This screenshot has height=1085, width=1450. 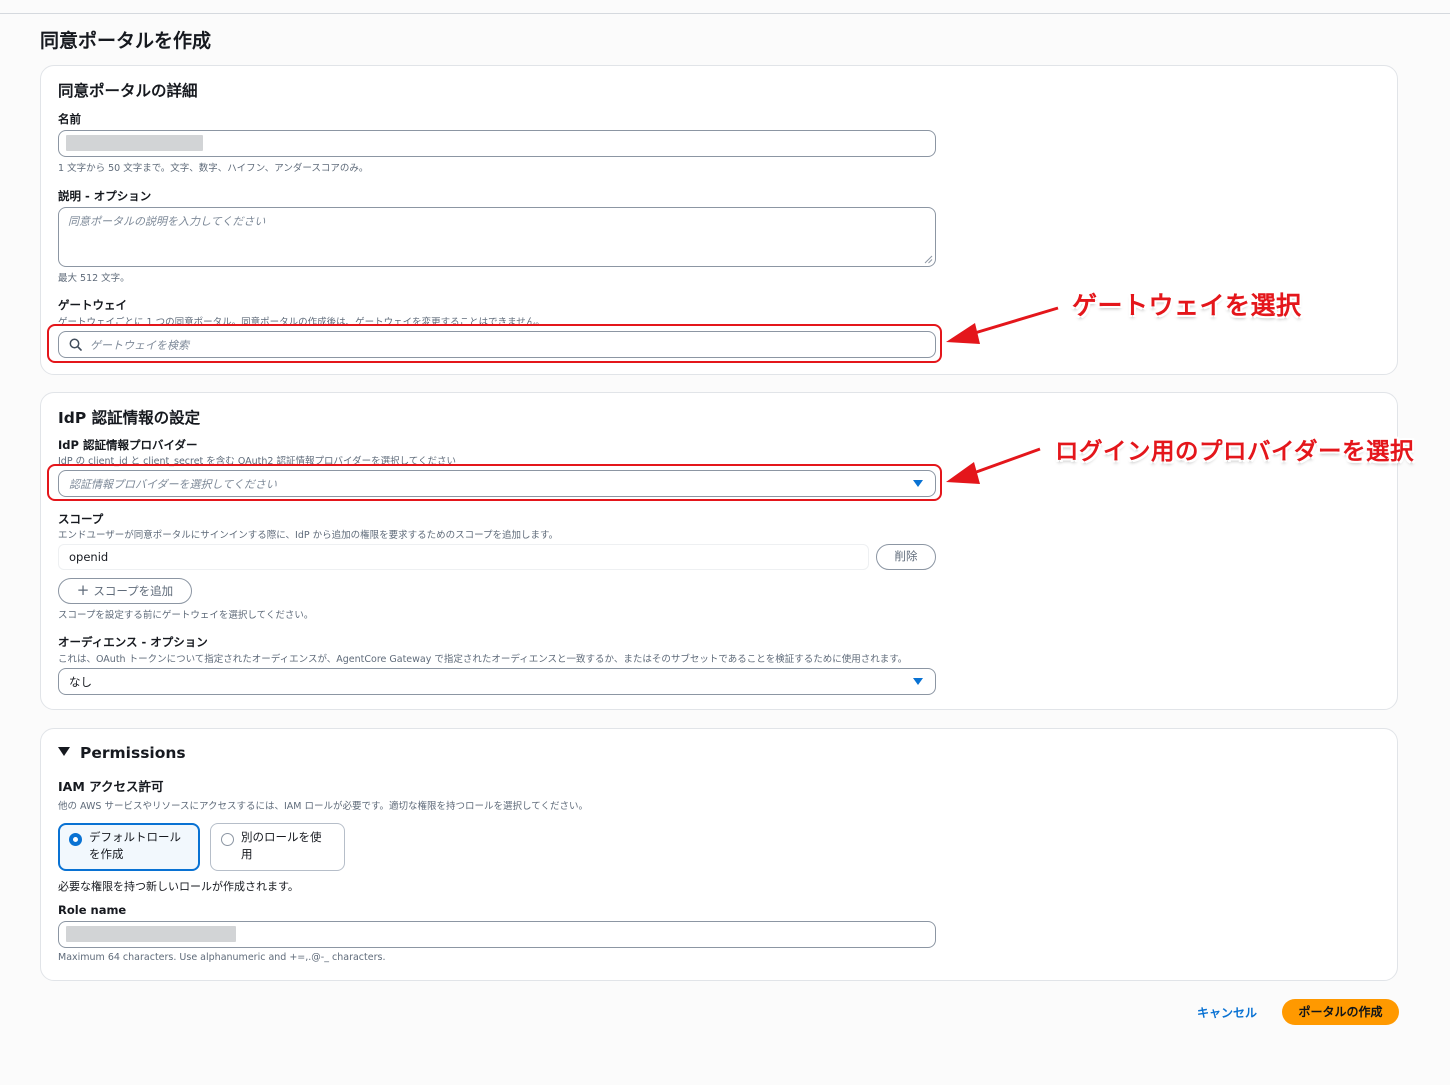 What do you see at coordinates (105, 196) in the screenshot?
I see `description-label: 説明 - オプション` at bounding box center [105, 196].